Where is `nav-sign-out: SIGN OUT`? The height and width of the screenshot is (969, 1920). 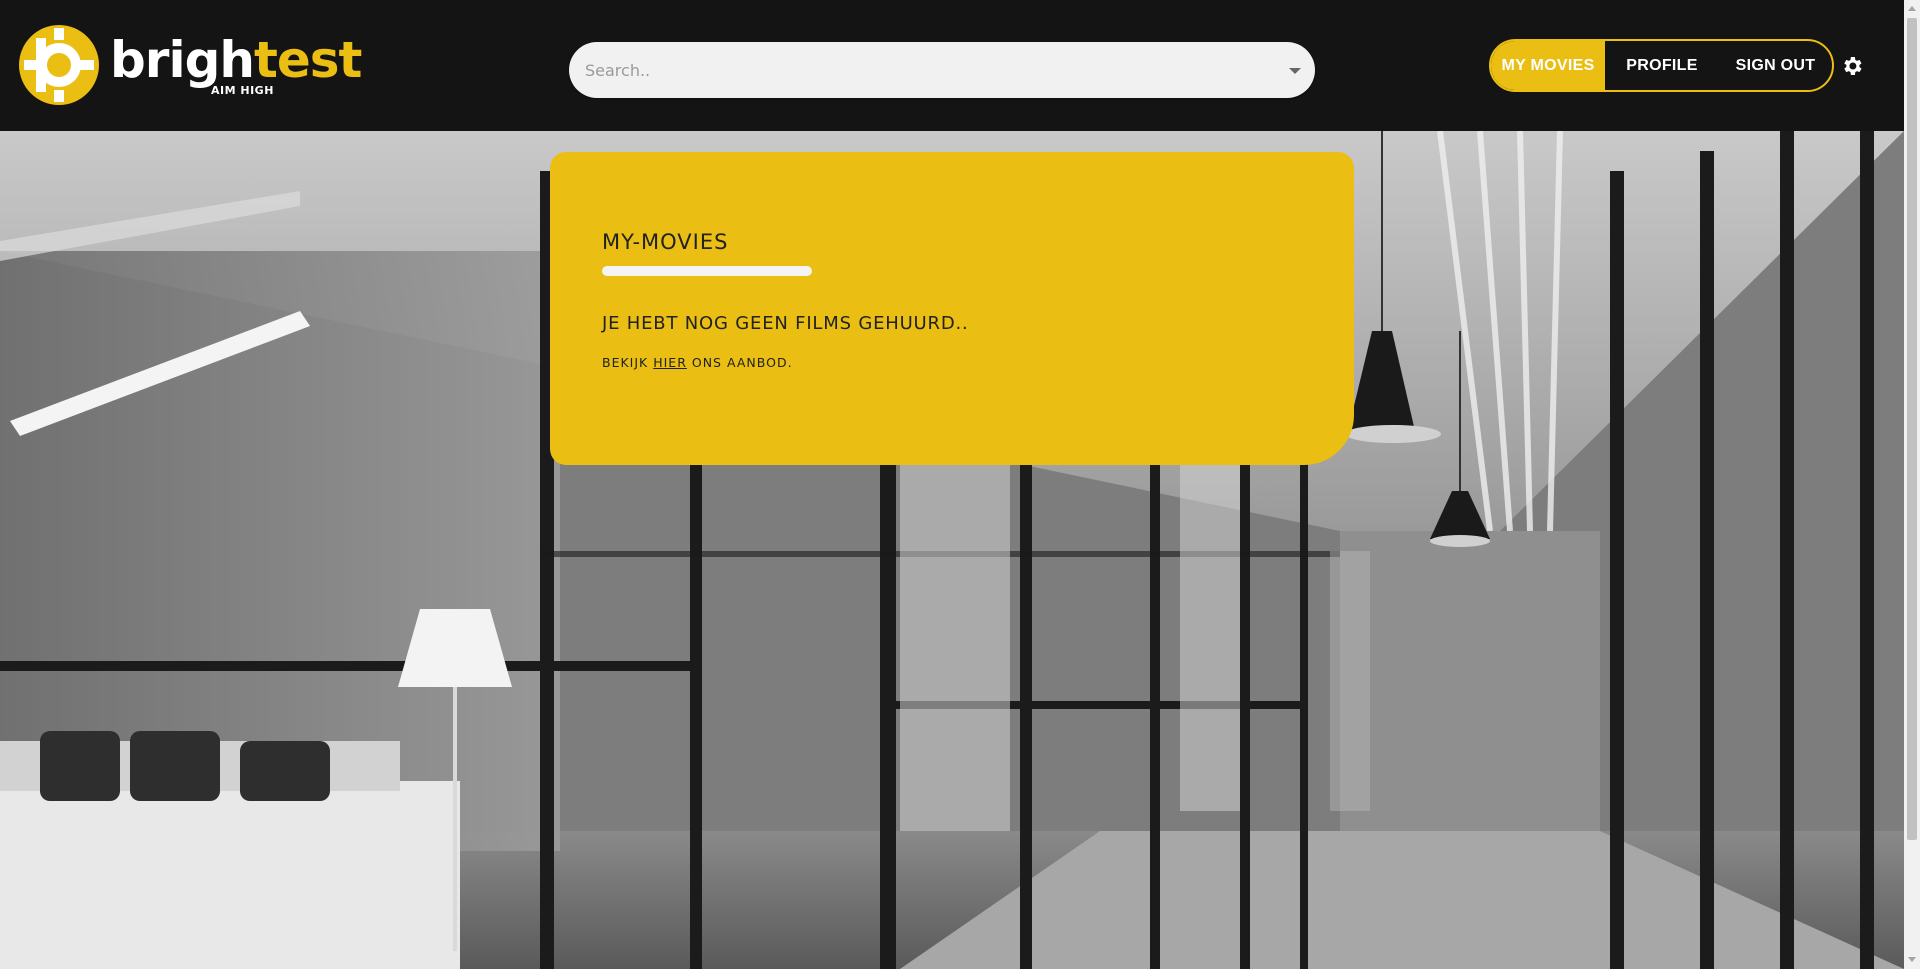
nav-sign-out: SIGN OUT is located at coordinates (1775, 65).